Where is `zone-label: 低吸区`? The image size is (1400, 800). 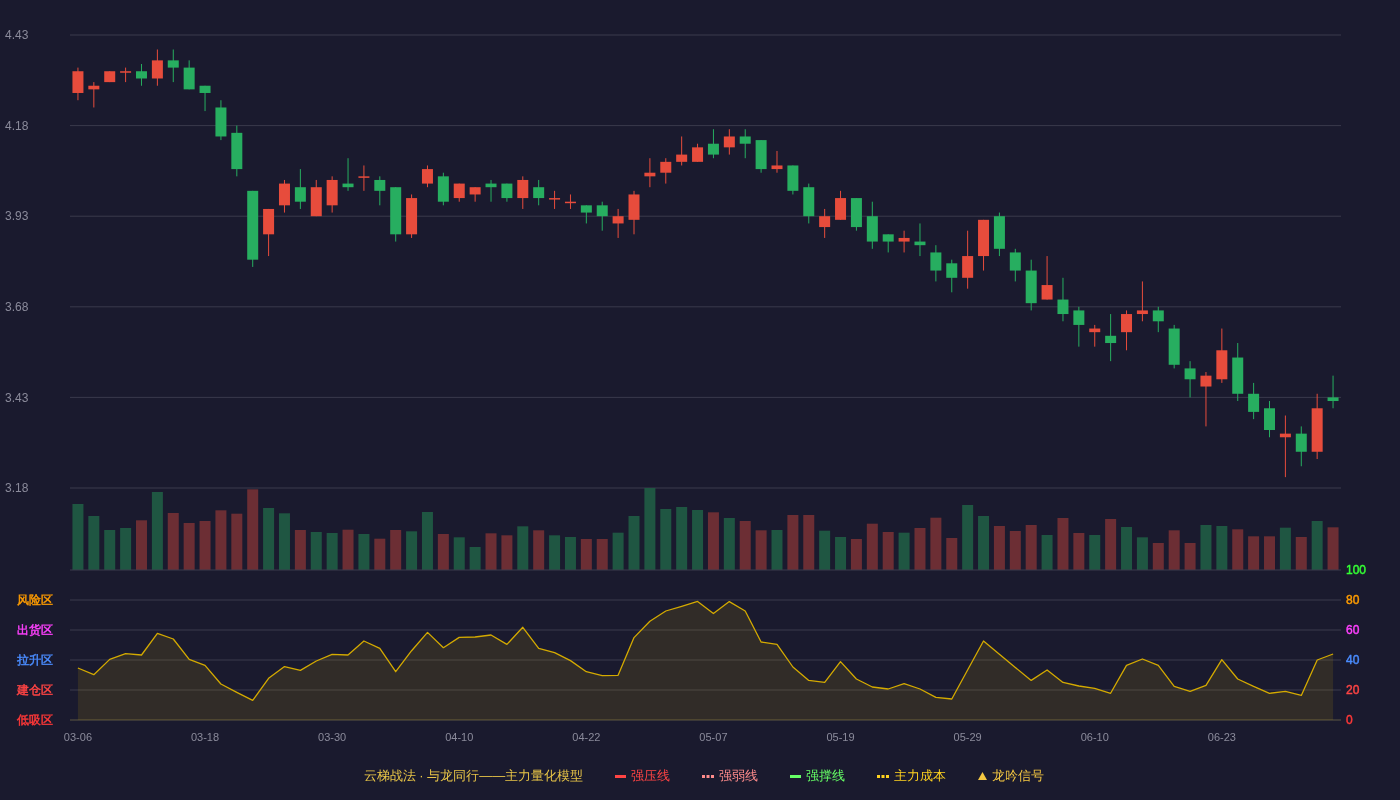
zone-label: 低吸区 is located at coordinates (35, 720).